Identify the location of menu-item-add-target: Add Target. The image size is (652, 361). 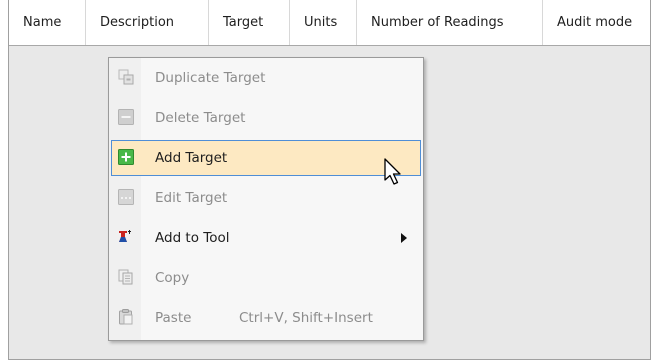
(266, 158).